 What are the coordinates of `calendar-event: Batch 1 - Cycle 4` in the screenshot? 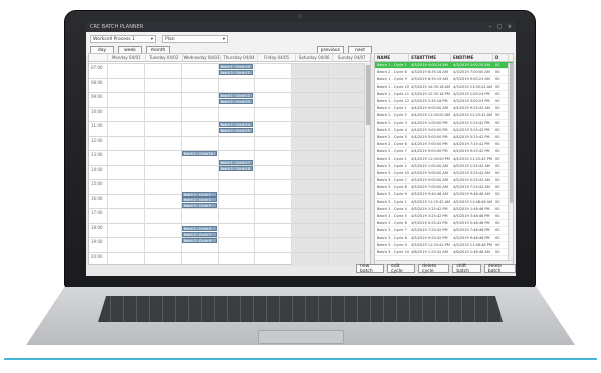 It's located at (199, 229).